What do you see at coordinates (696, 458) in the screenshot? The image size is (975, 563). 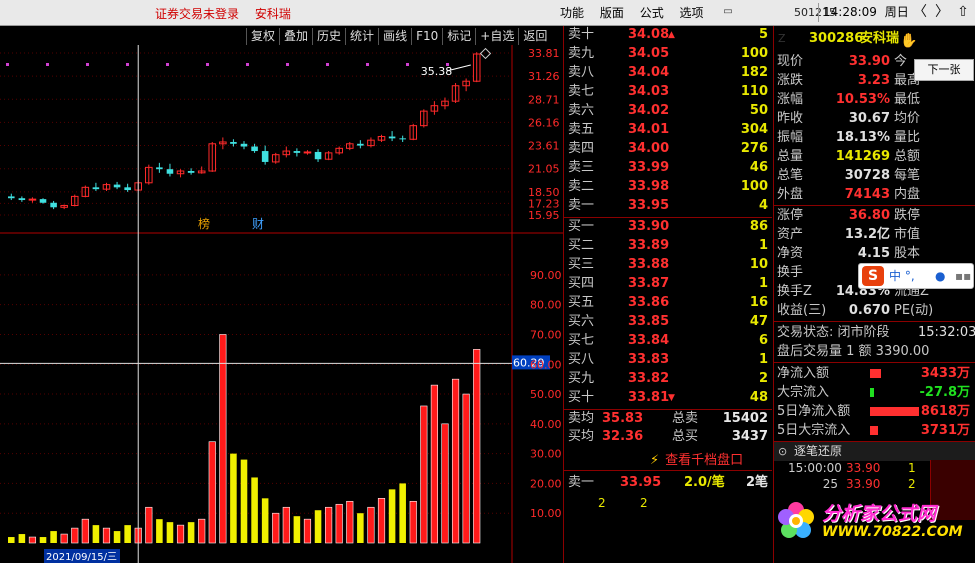 I see `ten-level-link: ⚡ 查看千档盘口` at bounding box center [696, 458].